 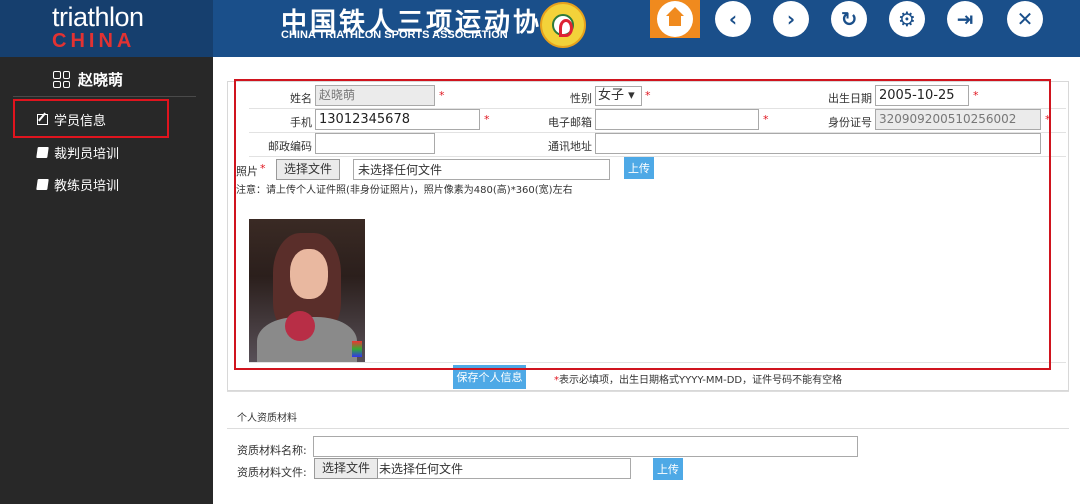 What do you see at coordinates (618, 96) in the screenshot?
I see `gender-select: 女子 ▾` at bounding box center [618, 96].